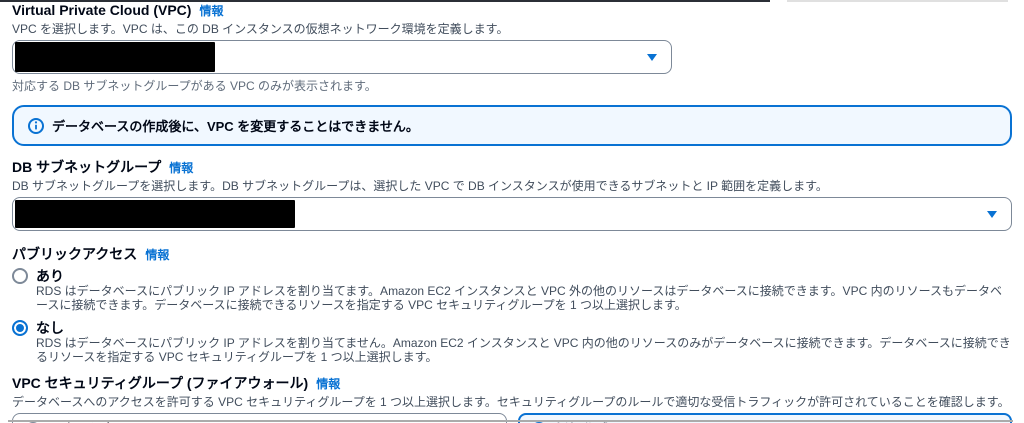 This screenshot has height=423, width=1024. What do you see at coordinates (512, 10) in the screenshot?
I see `vpc-section-title: Virtual Private Cloud (VPC) 情報` at bounding box center [512, 10].